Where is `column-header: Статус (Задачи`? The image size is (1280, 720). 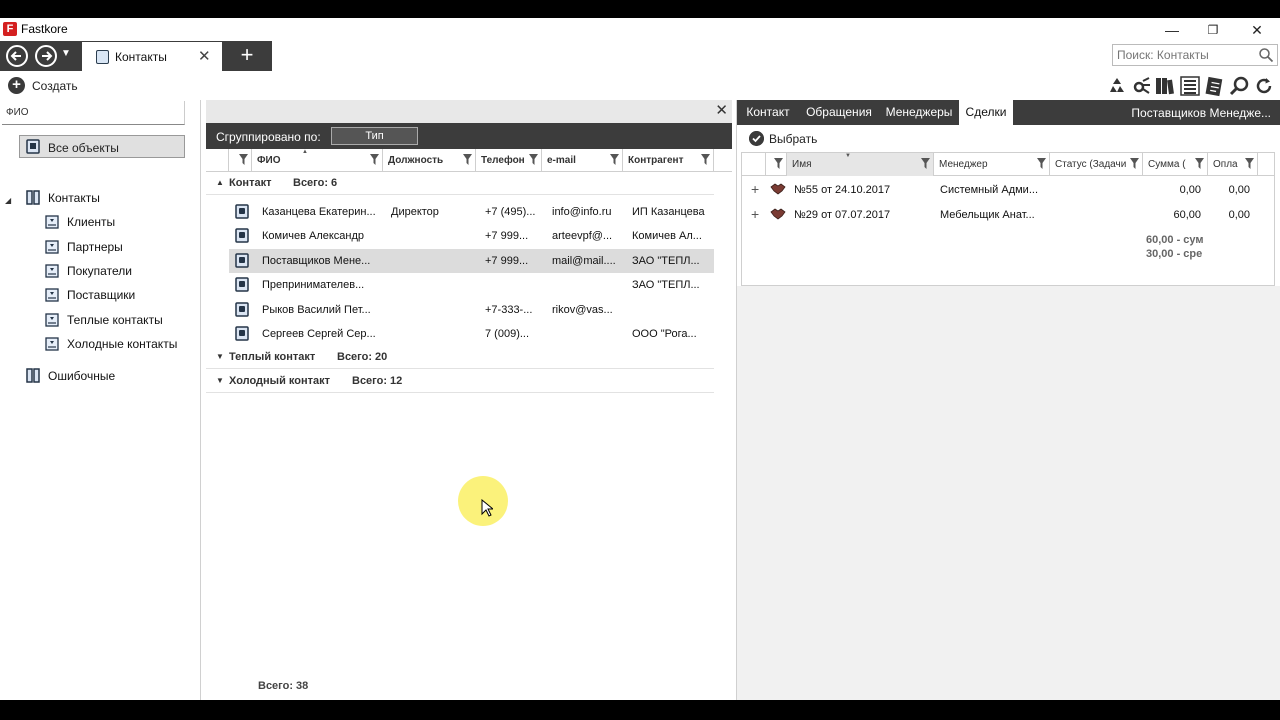
column-header: Статус (Задачи is located at coordinates (1096, 164).